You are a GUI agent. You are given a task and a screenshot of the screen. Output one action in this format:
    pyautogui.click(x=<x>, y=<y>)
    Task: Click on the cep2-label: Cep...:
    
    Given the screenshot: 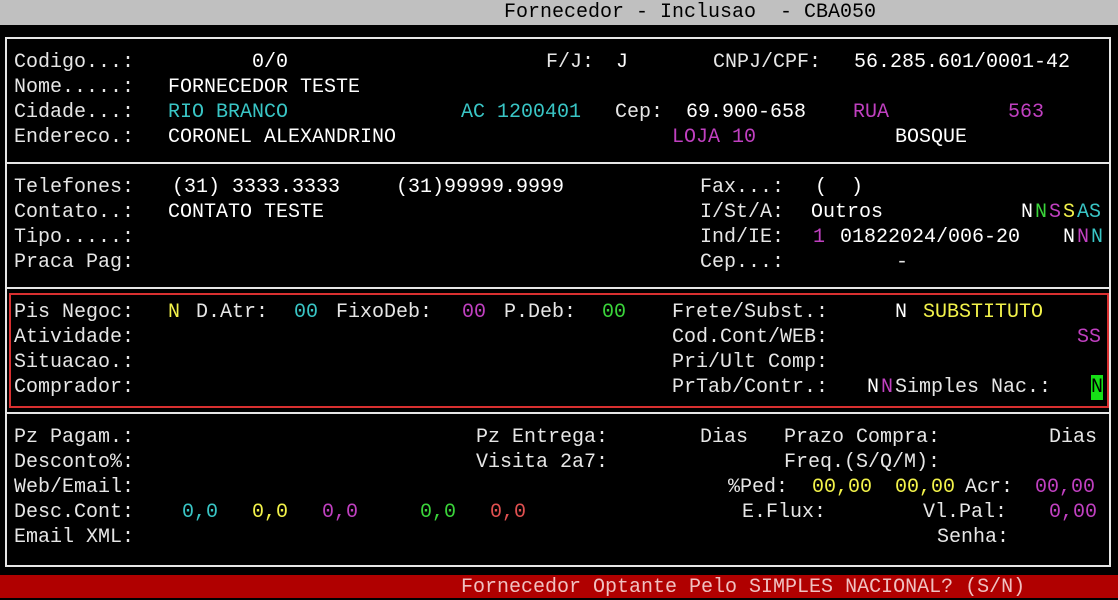 What is the action you would take?
    pyautogui.click(x=742, y=262)
    